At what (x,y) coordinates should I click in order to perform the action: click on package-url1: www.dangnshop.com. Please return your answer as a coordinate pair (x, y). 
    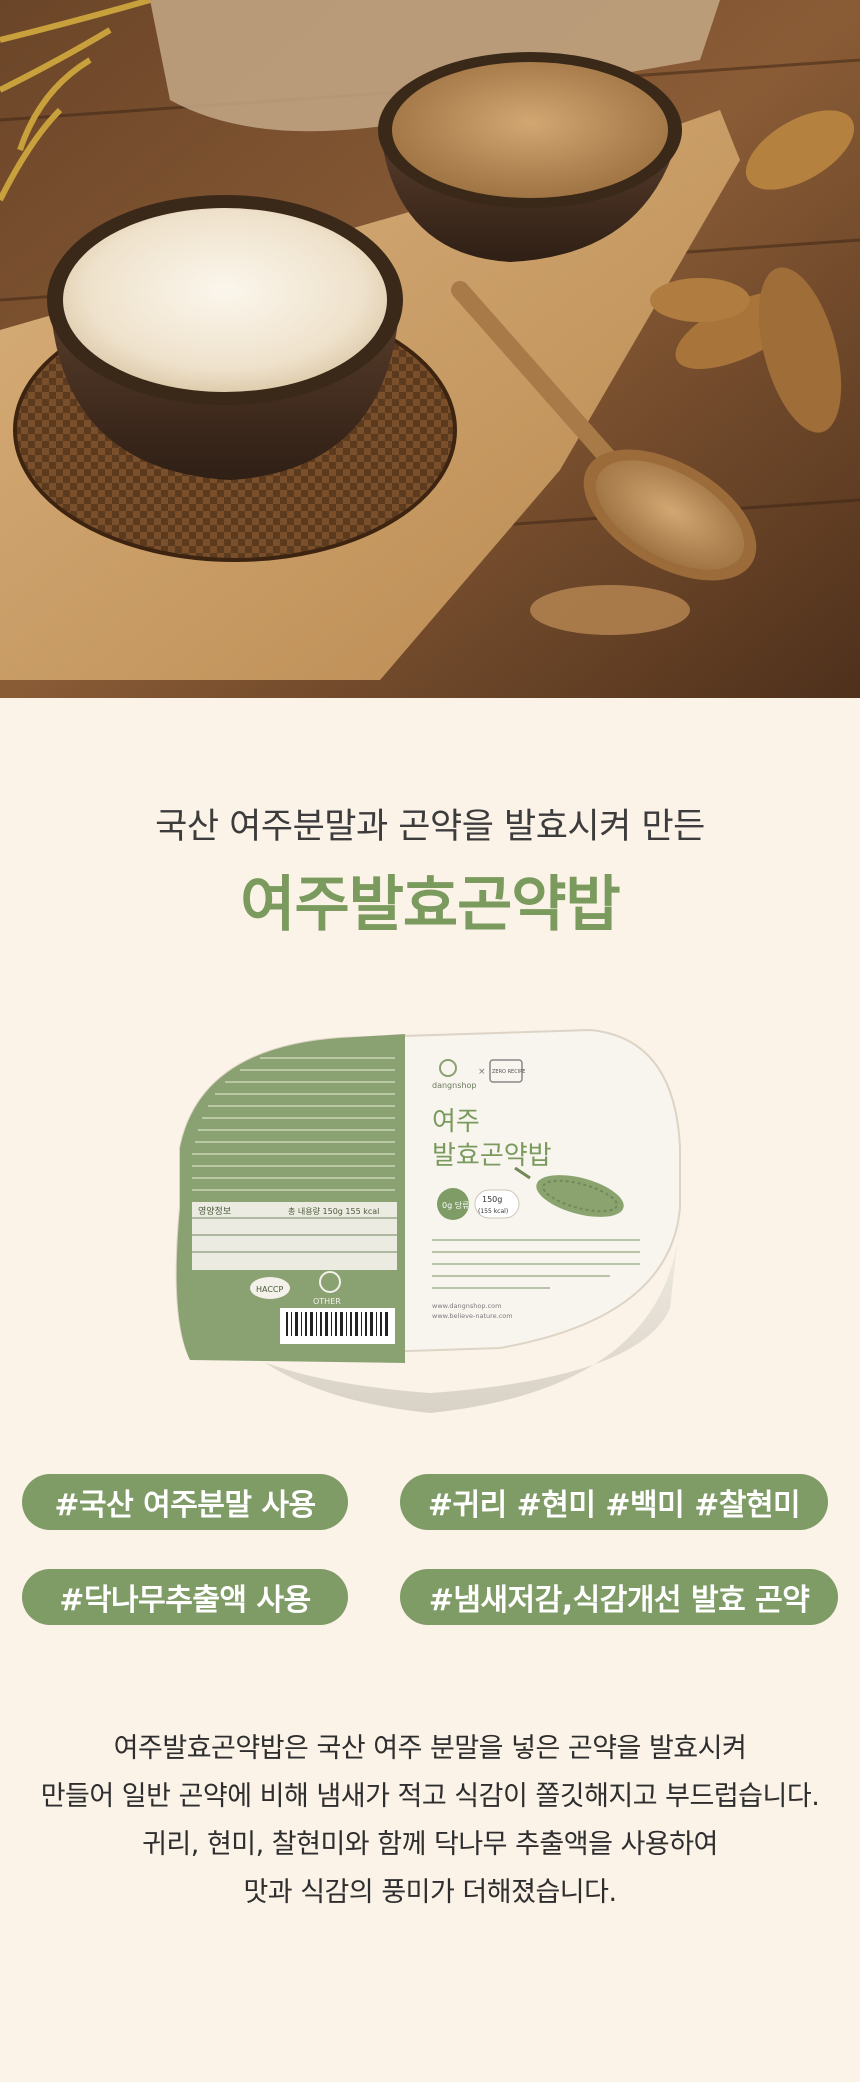
    Looking at the image, I should click on (466, 1306).